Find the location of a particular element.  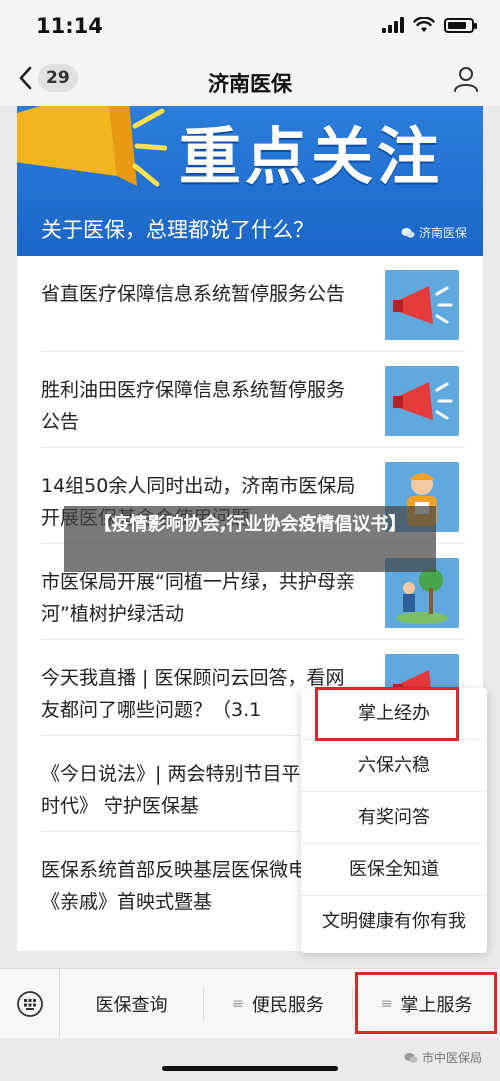

page-title: 济南医保 is located at coordinates (250, 84).